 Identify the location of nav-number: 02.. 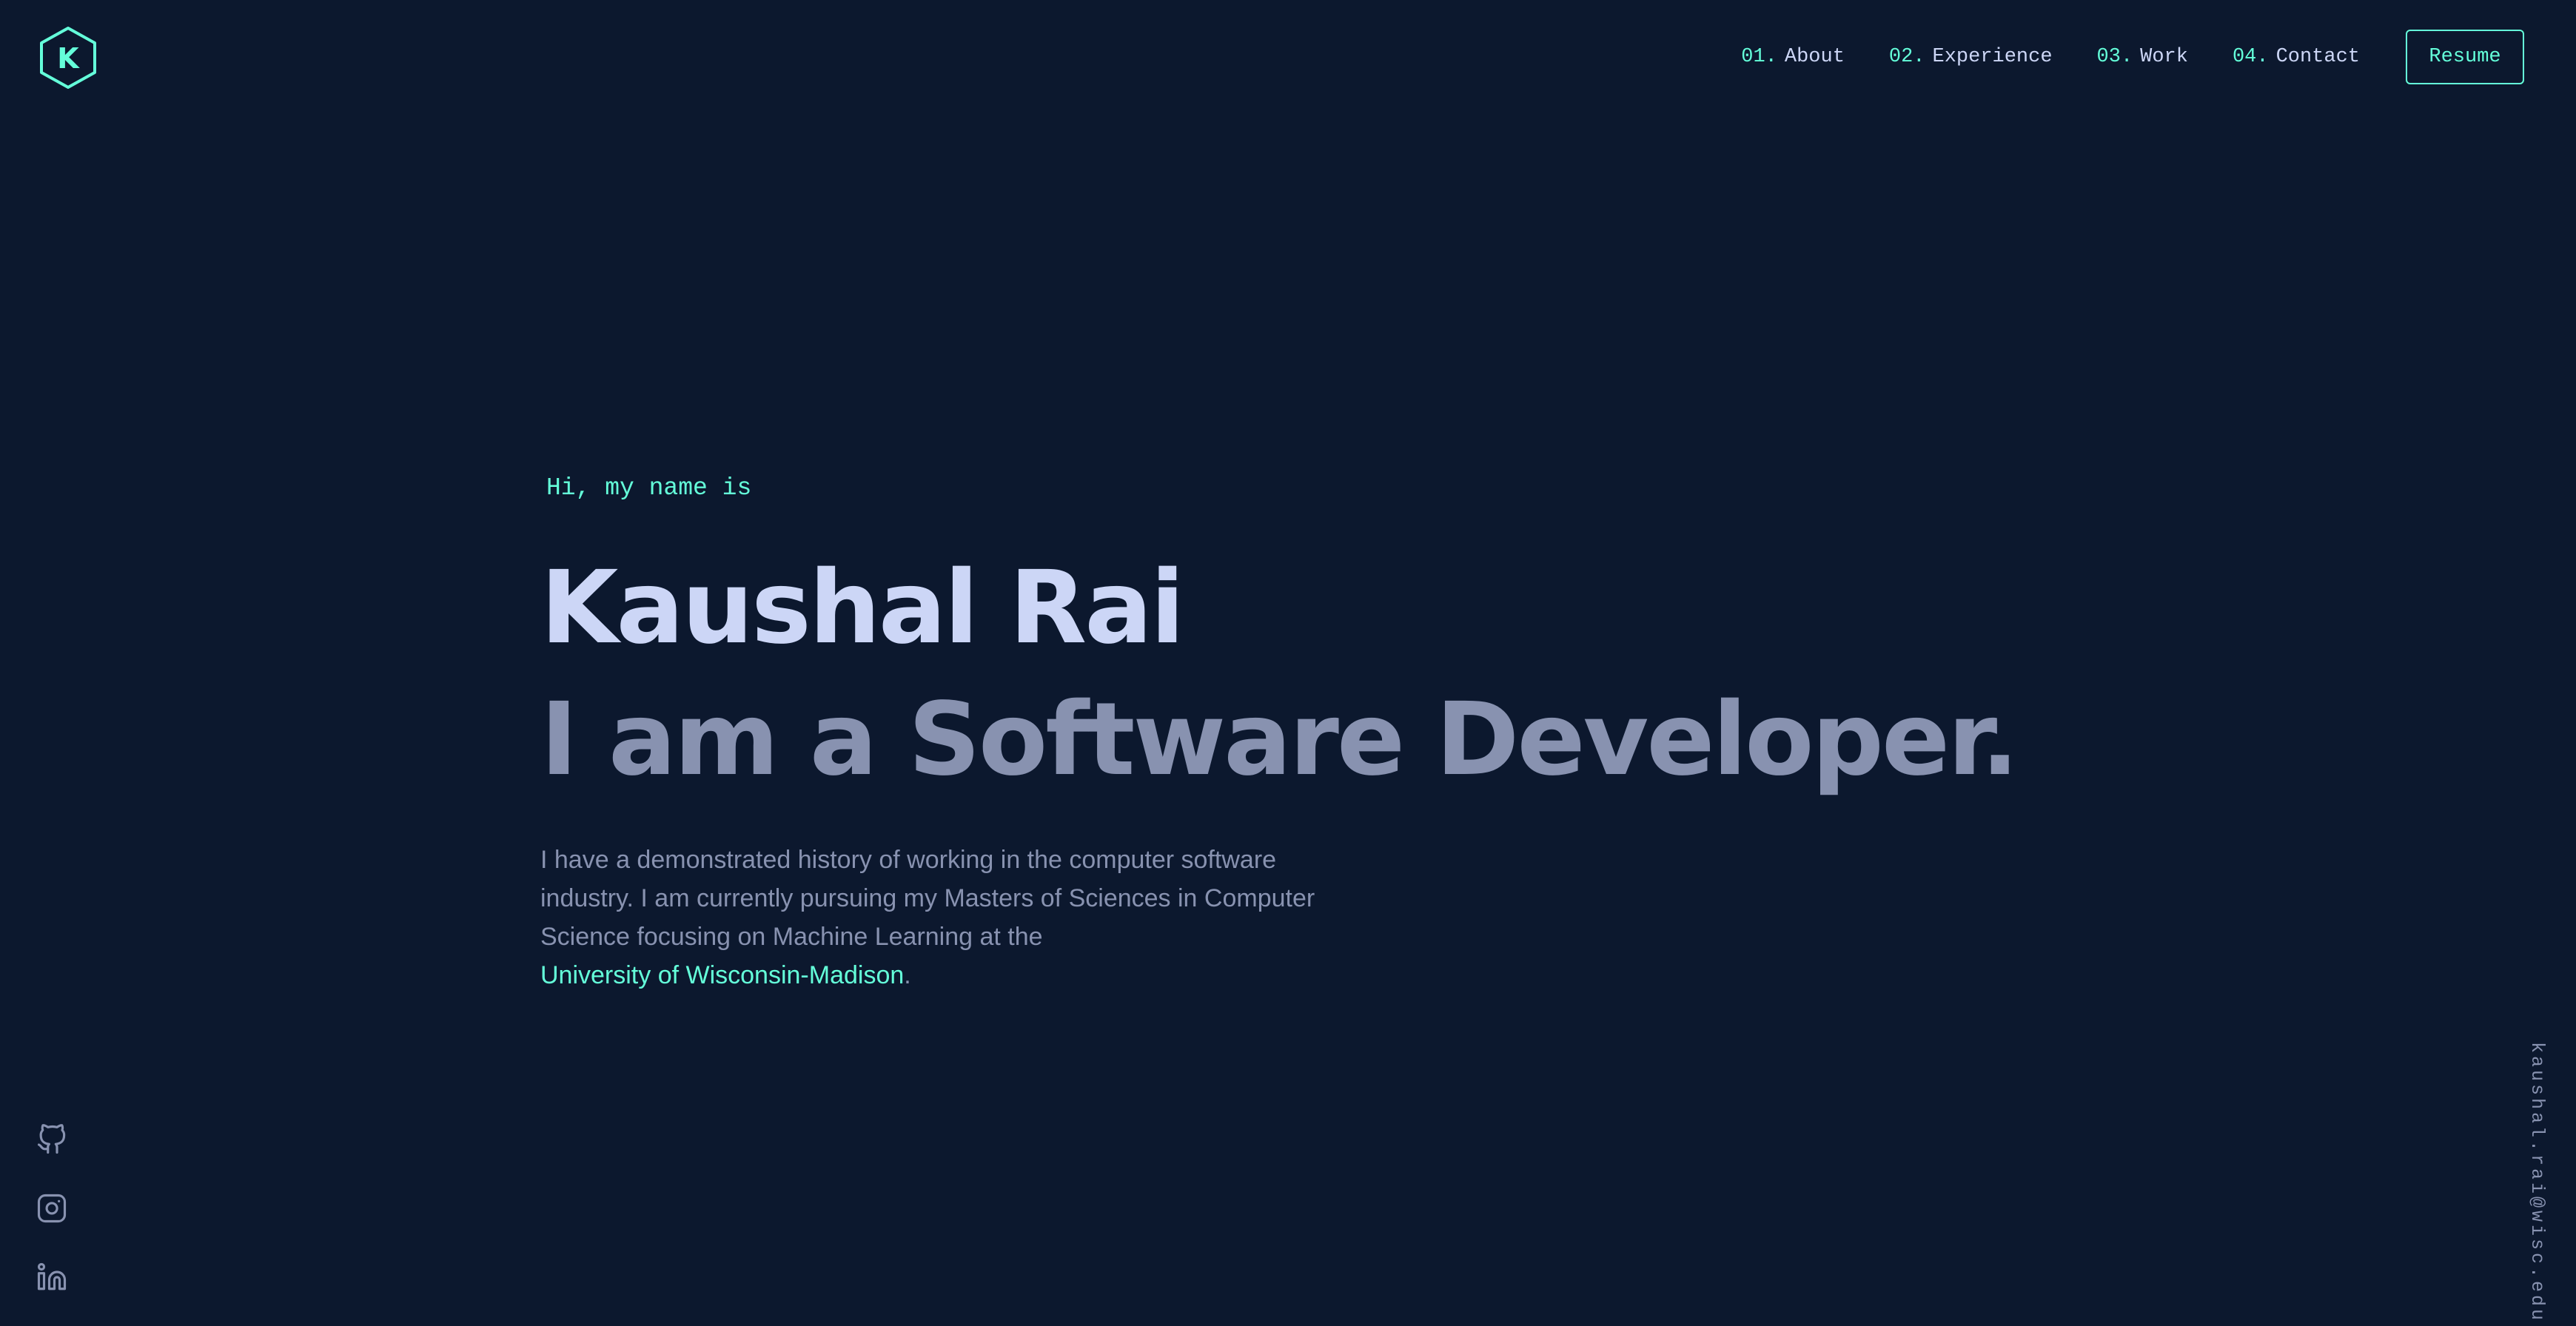
(1906, 57).